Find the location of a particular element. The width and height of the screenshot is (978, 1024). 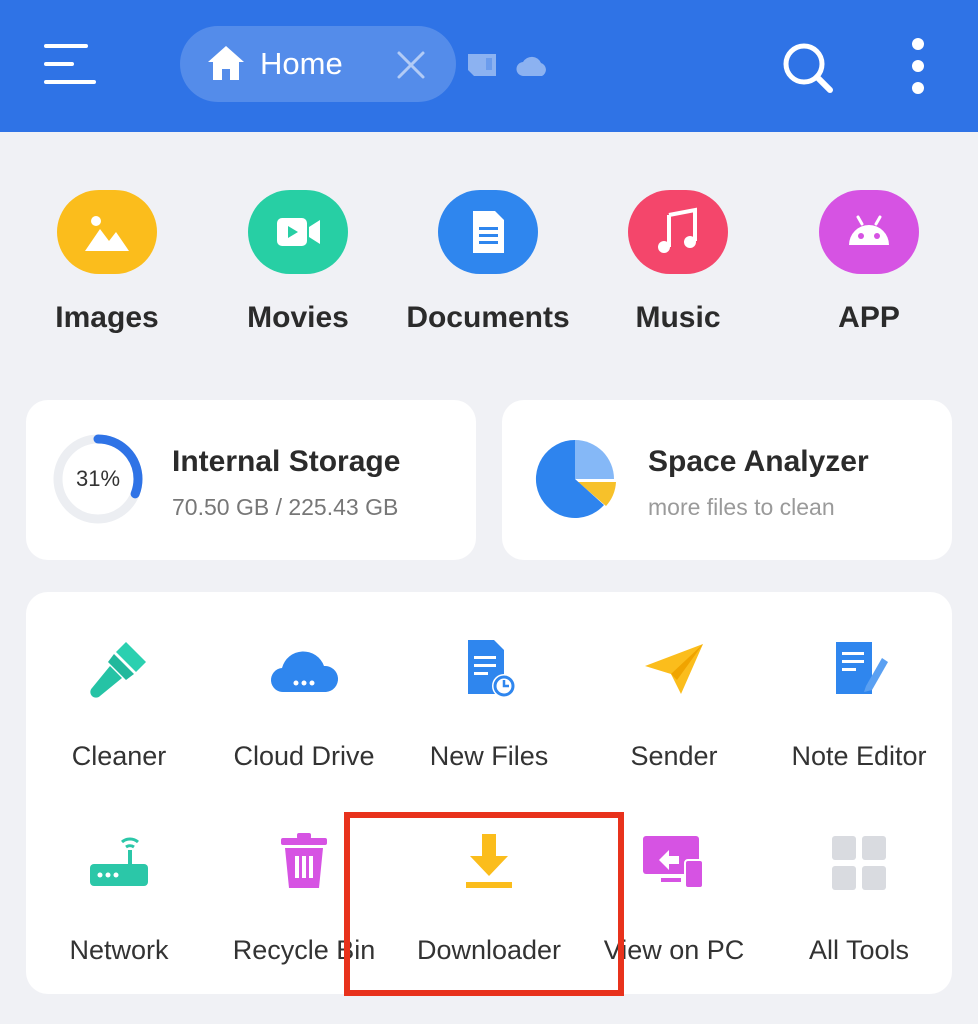

tool-label: Cleaner is located at coordinates (119, 756).